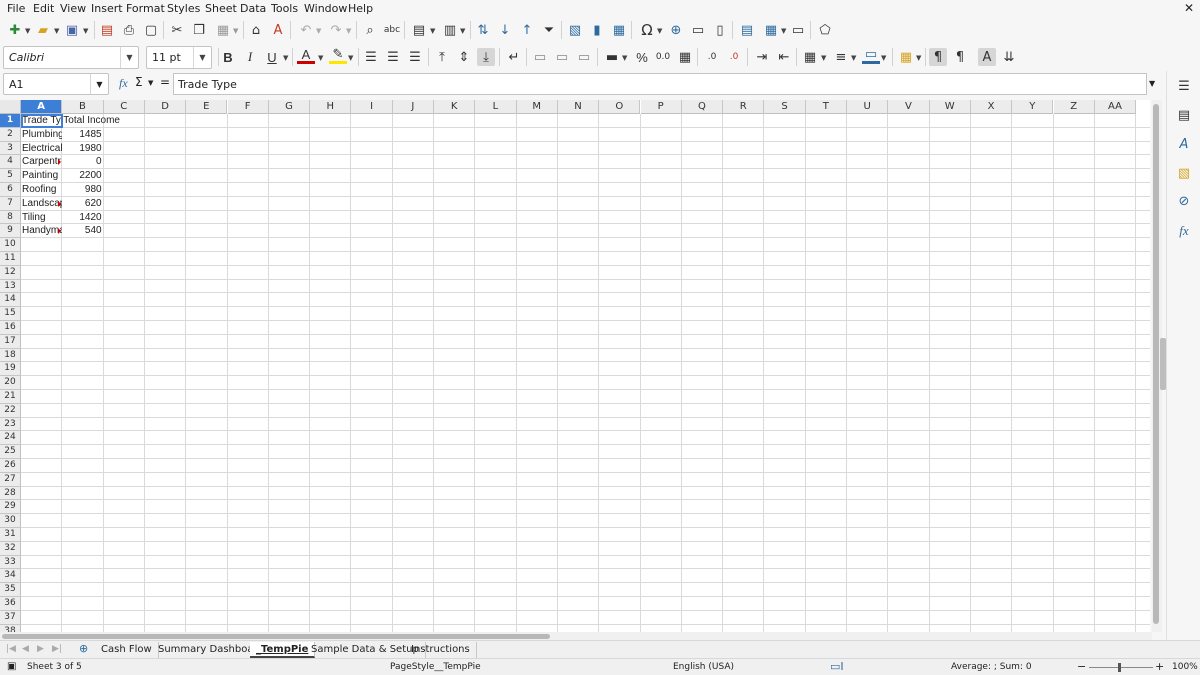 The height and width of the screenshot is (675, 1200). Describe the element at coordinates (540, 57) in the screenshot. I see `merge-center-icon: ▭` at that location.